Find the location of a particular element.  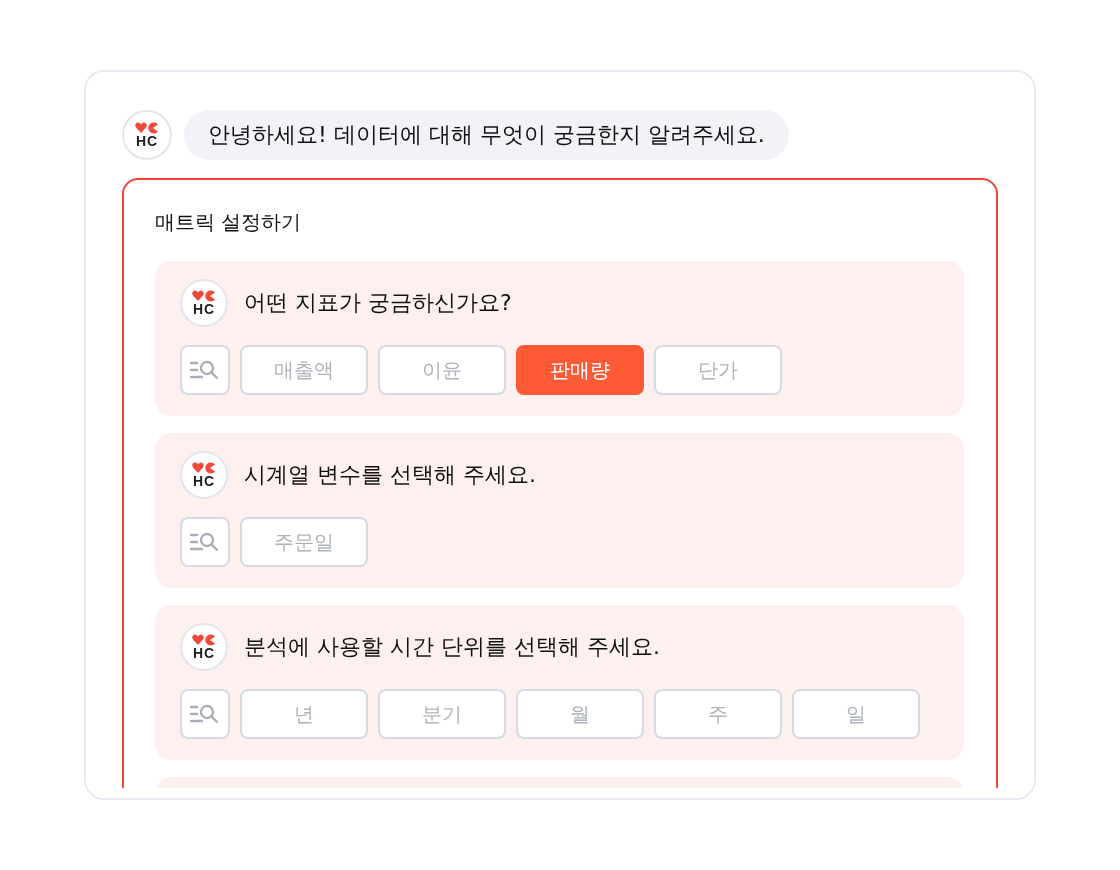

option-button: 단가 is located at coordinates (718, 370).